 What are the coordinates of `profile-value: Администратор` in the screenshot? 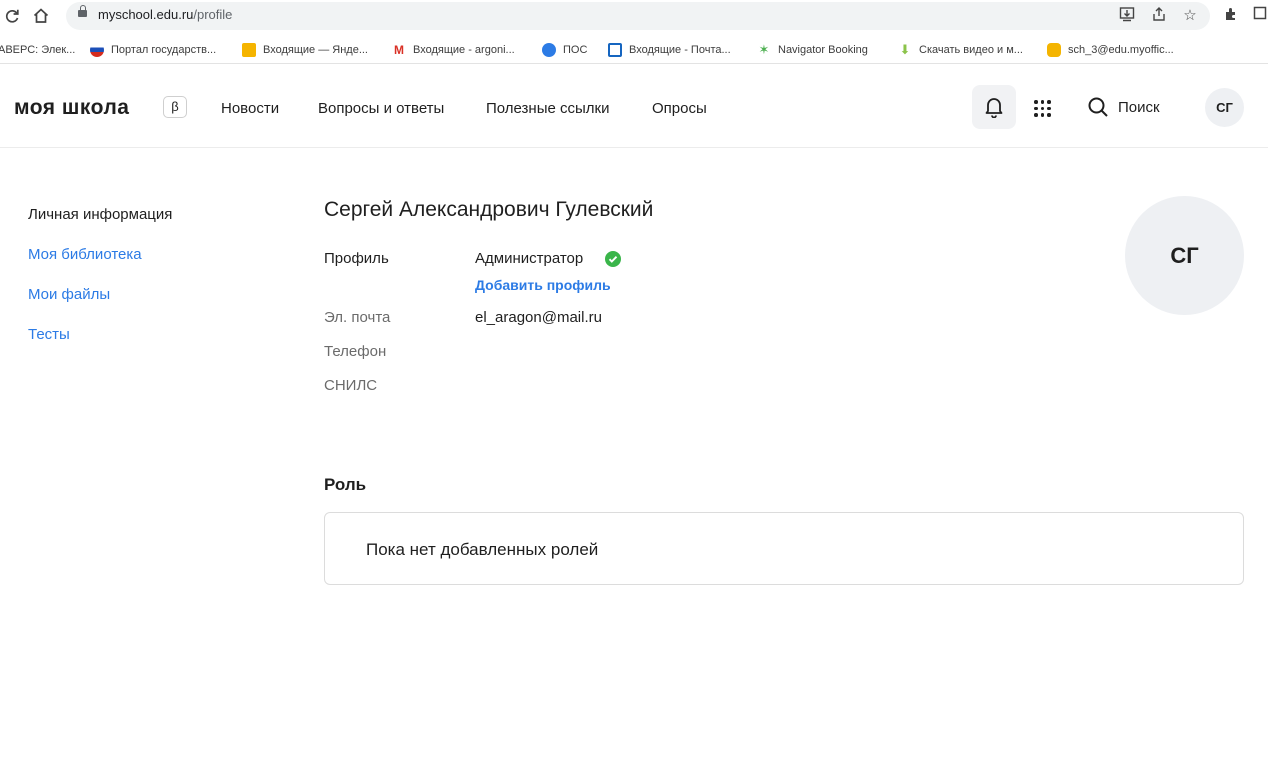 It's located at (529, 258).